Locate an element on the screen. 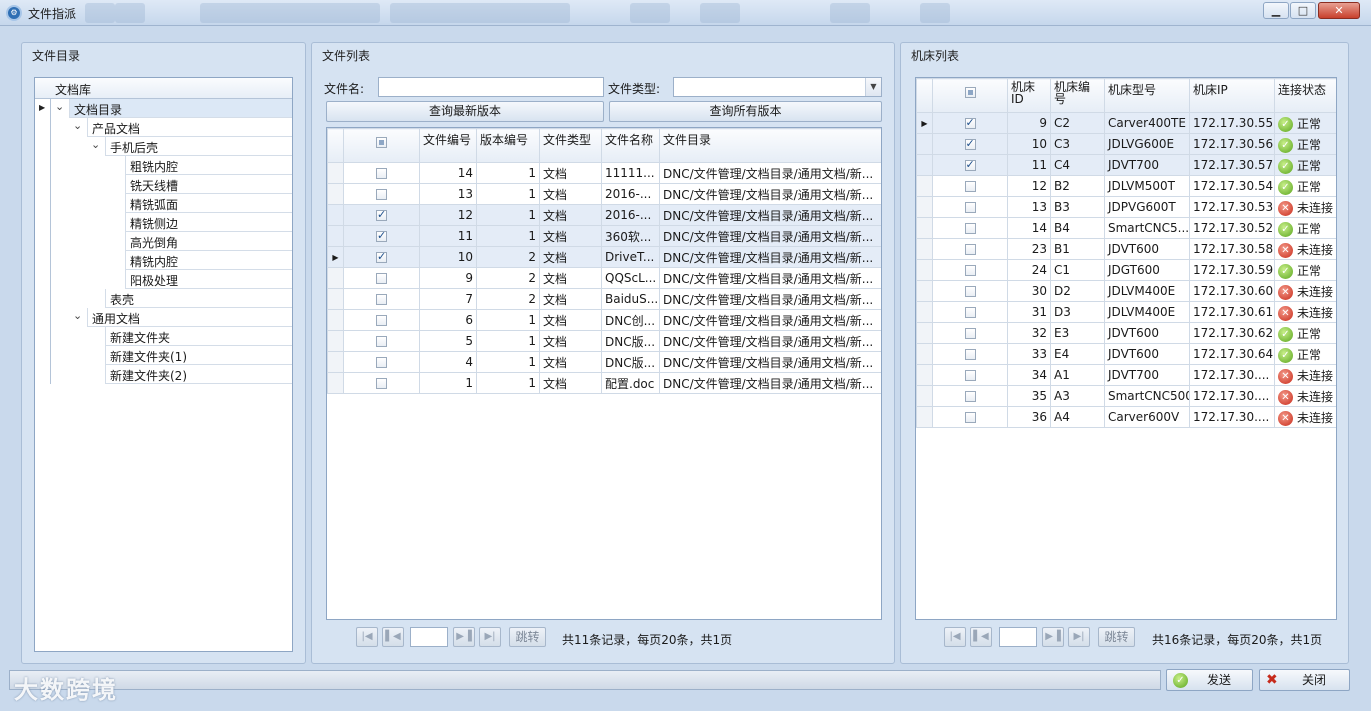  table-row: 14 B4 SmartCNC5... 172.17.30.52 ✓ 正常 is located at coordinates (1126, 228).